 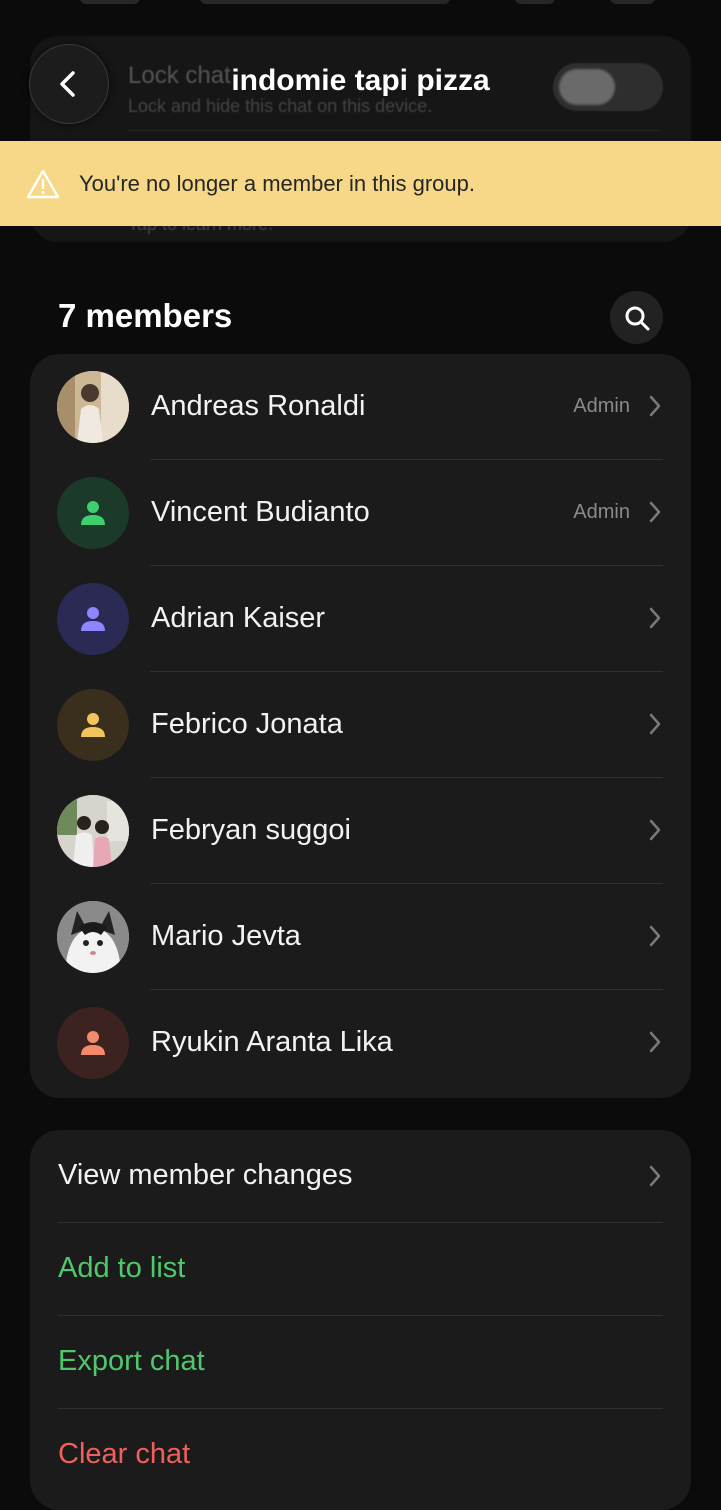 What do you see at coordinates (226, 936) in the screenshot?
I see `member-name: Mario Jevta` at bounding box center [226, 936].